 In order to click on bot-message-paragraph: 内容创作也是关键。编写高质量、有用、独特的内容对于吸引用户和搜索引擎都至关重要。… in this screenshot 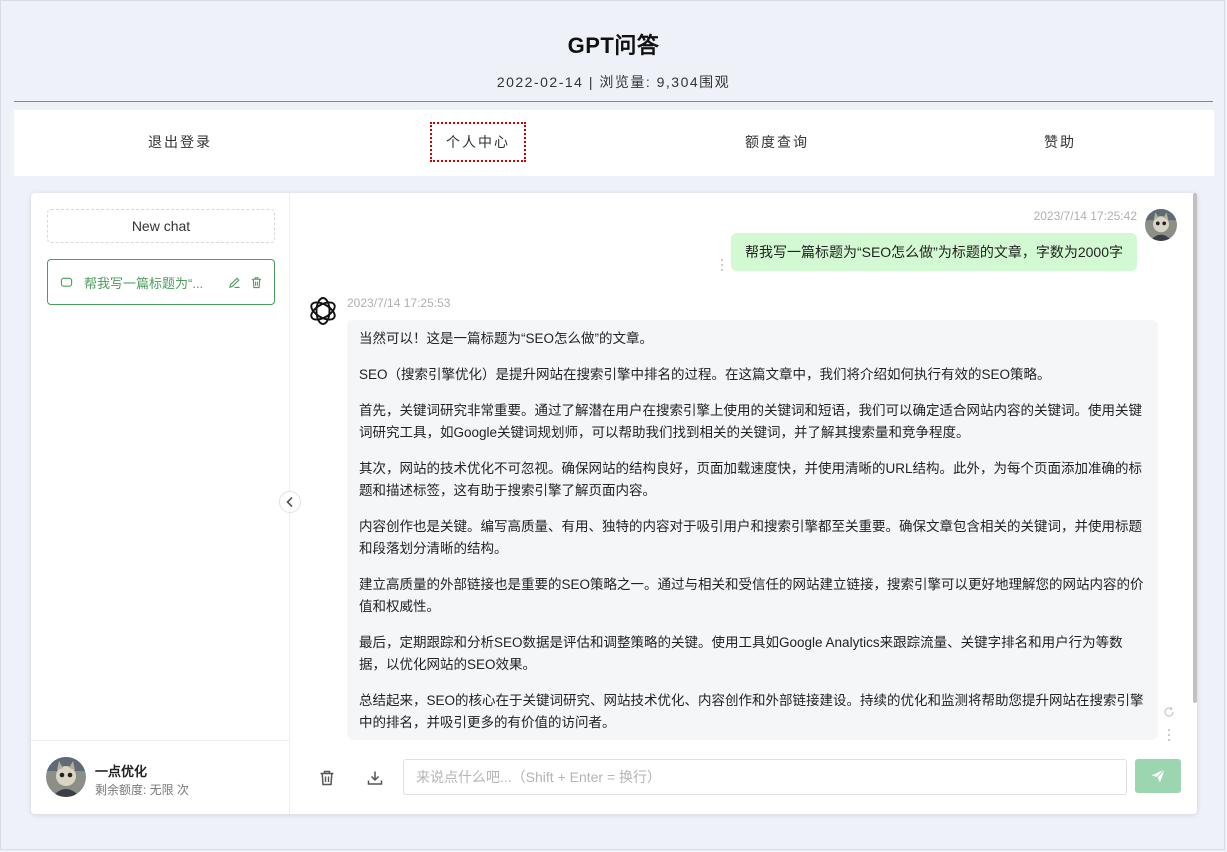, I will do `click(750, 537)`.